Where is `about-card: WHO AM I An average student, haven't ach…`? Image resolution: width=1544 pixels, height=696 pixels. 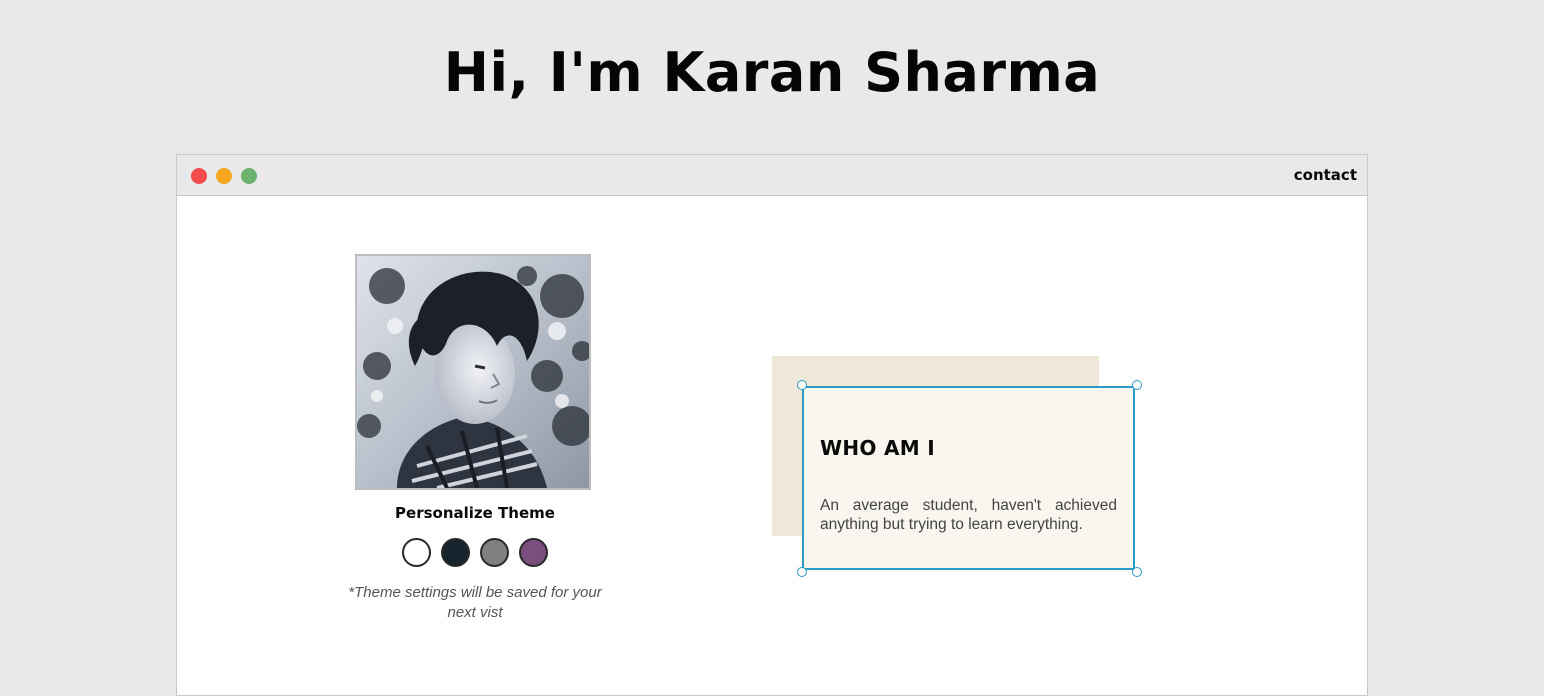 about-card: WHO AM I An average student, haven't ach… is located at coordinates (969, 478).